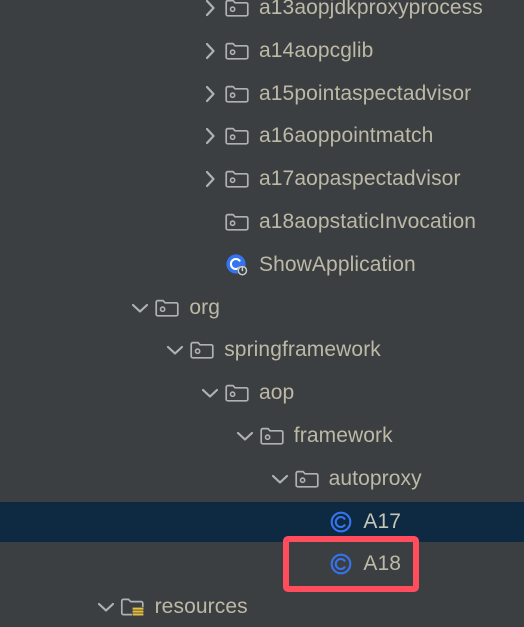  I want to click on tree-row: springframework, so click(262, 350).